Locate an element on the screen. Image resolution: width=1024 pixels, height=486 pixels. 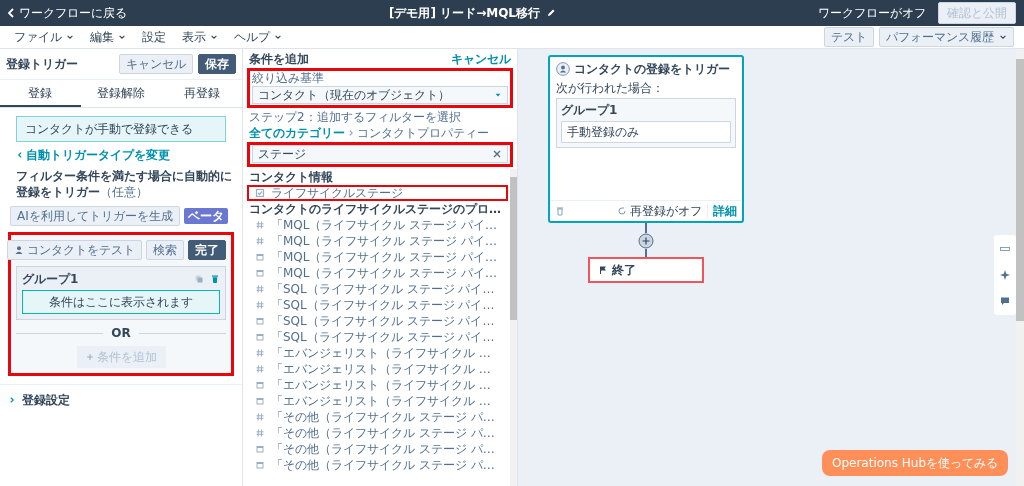
menu-item: ヘルプ is located at coordinates (258, 37).